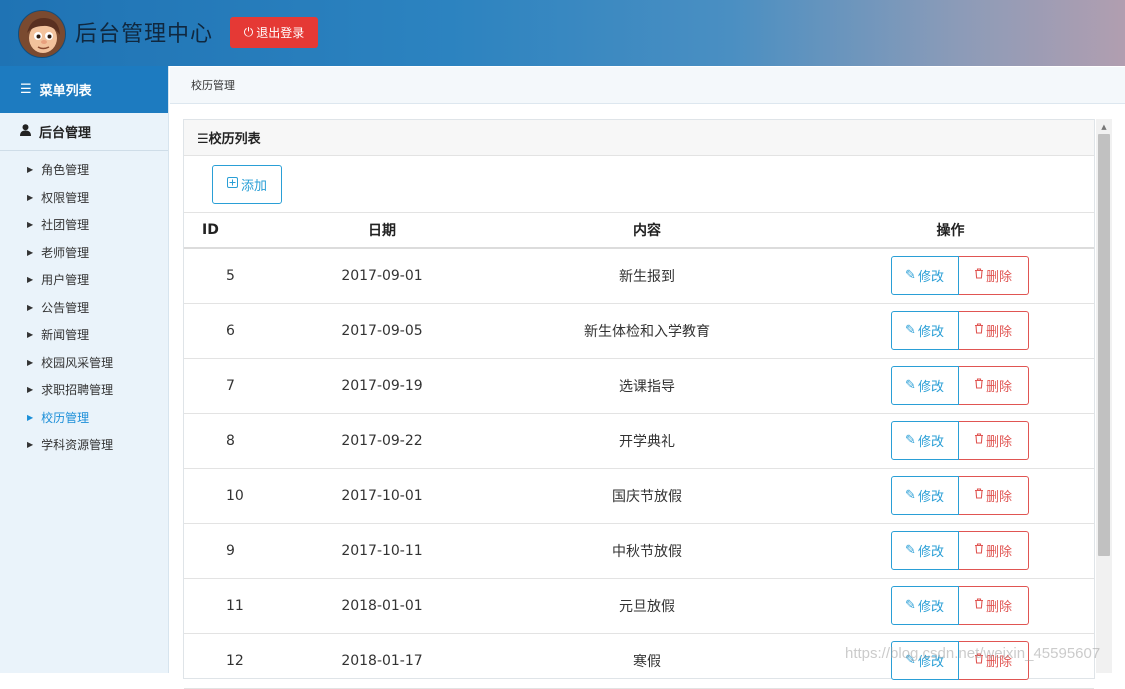 The image size is (1125, 689). Describe the element at coordinates (230, 331) in the screenshot. I see `cell-id: 6` at that location.